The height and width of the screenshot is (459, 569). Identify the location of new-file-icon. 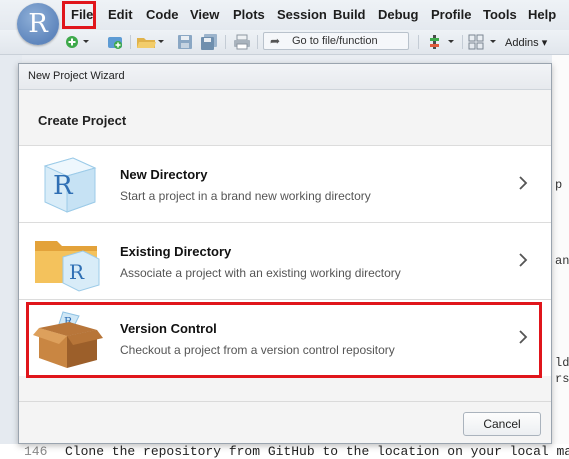
(78, 42).